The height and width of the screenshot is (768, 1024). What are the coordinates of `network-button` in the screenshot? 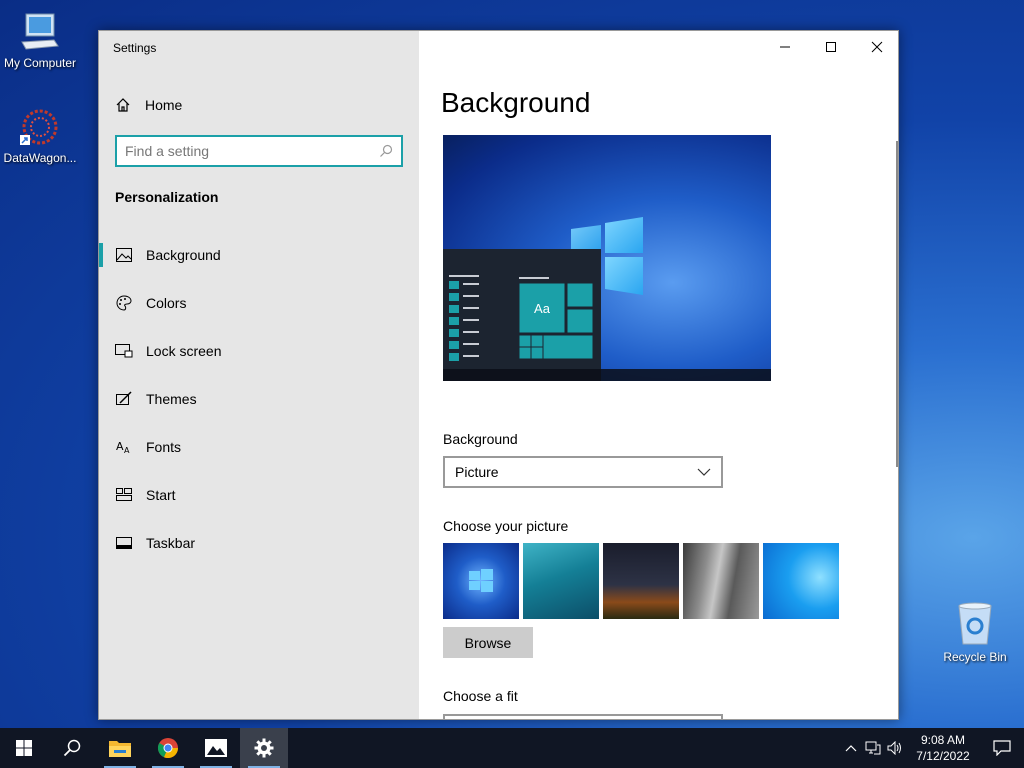 It's located at (873, 748).